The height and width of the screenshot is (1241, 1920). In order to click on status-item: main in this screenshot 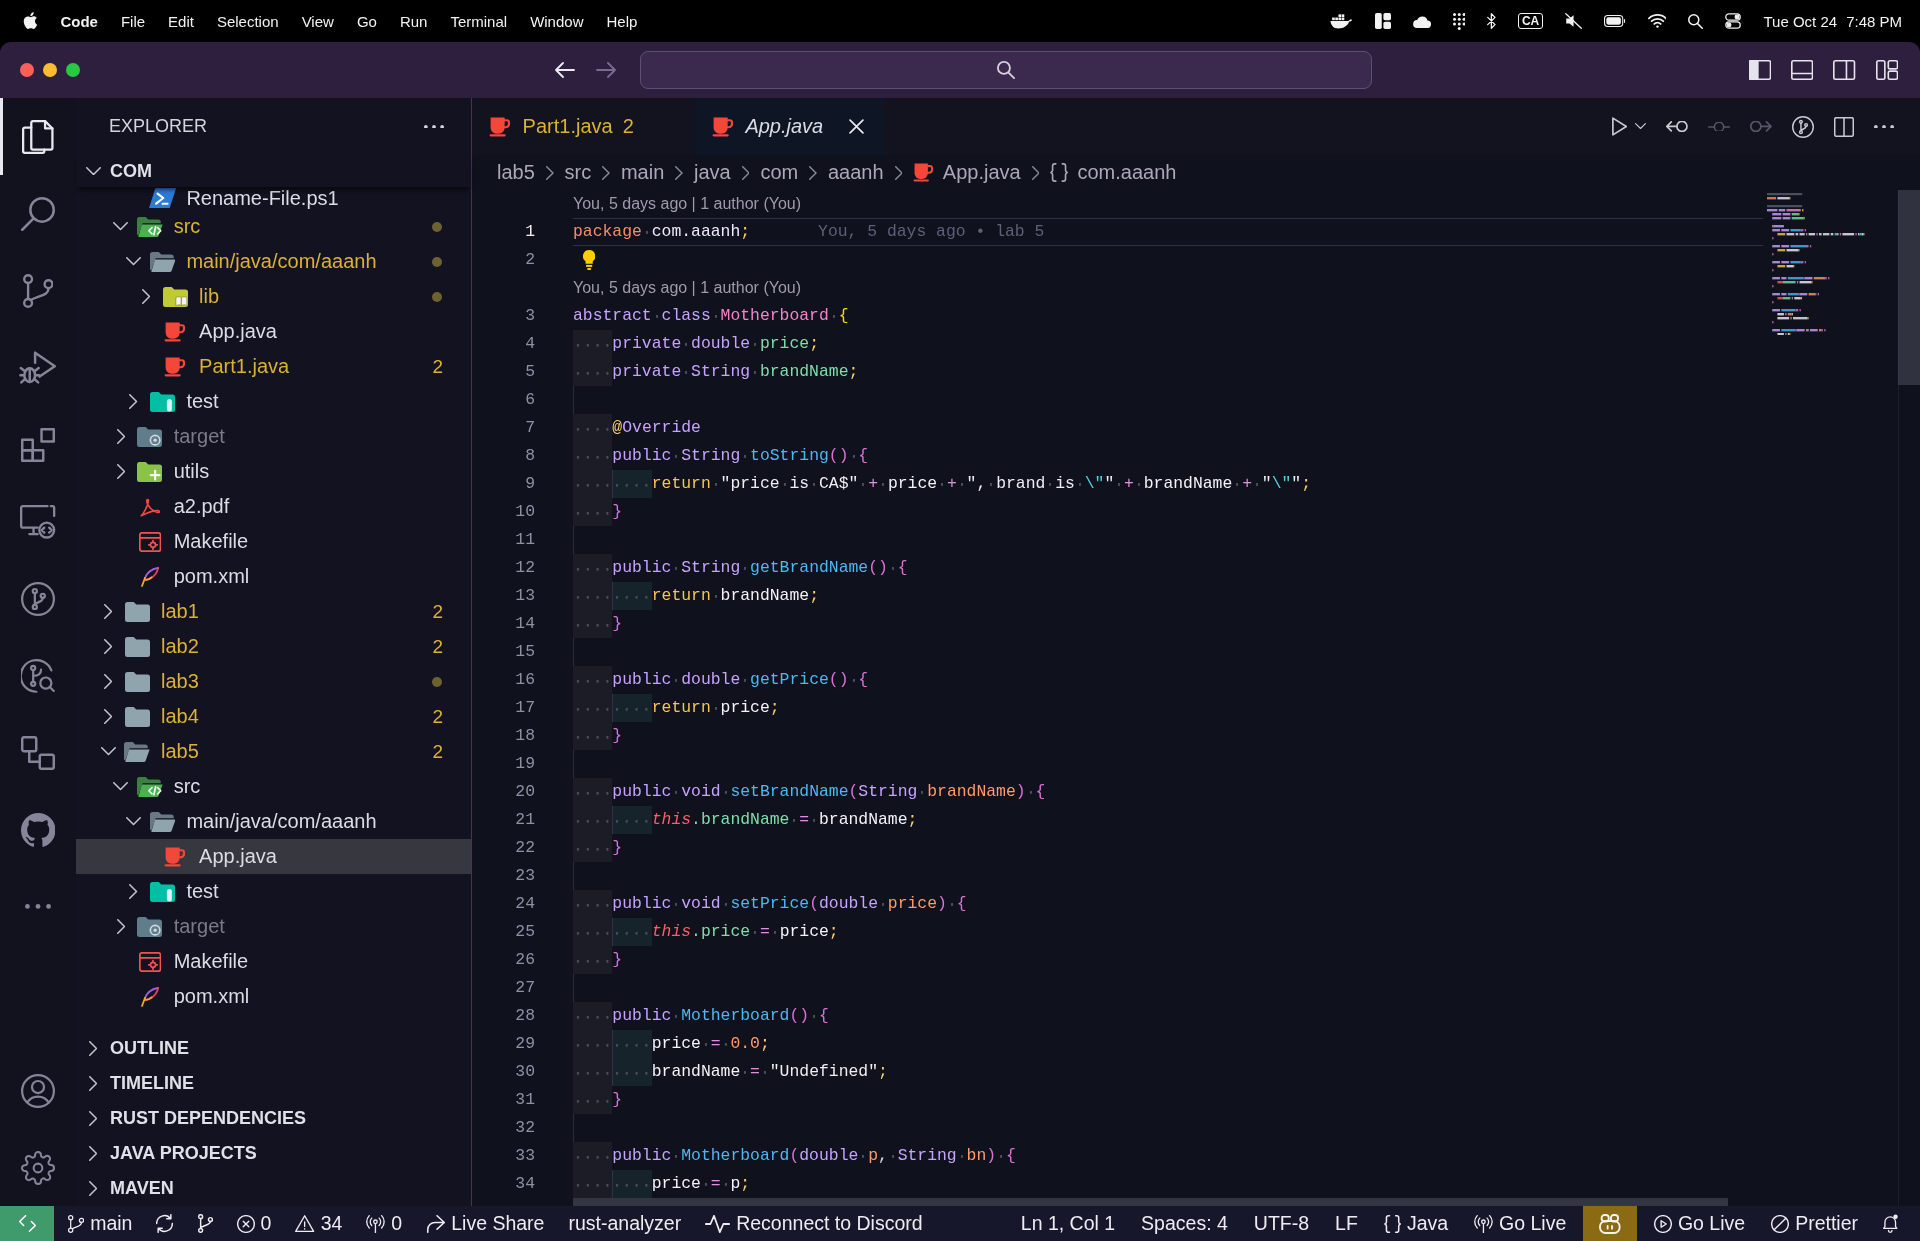, I will do `click(100, 1223)`.